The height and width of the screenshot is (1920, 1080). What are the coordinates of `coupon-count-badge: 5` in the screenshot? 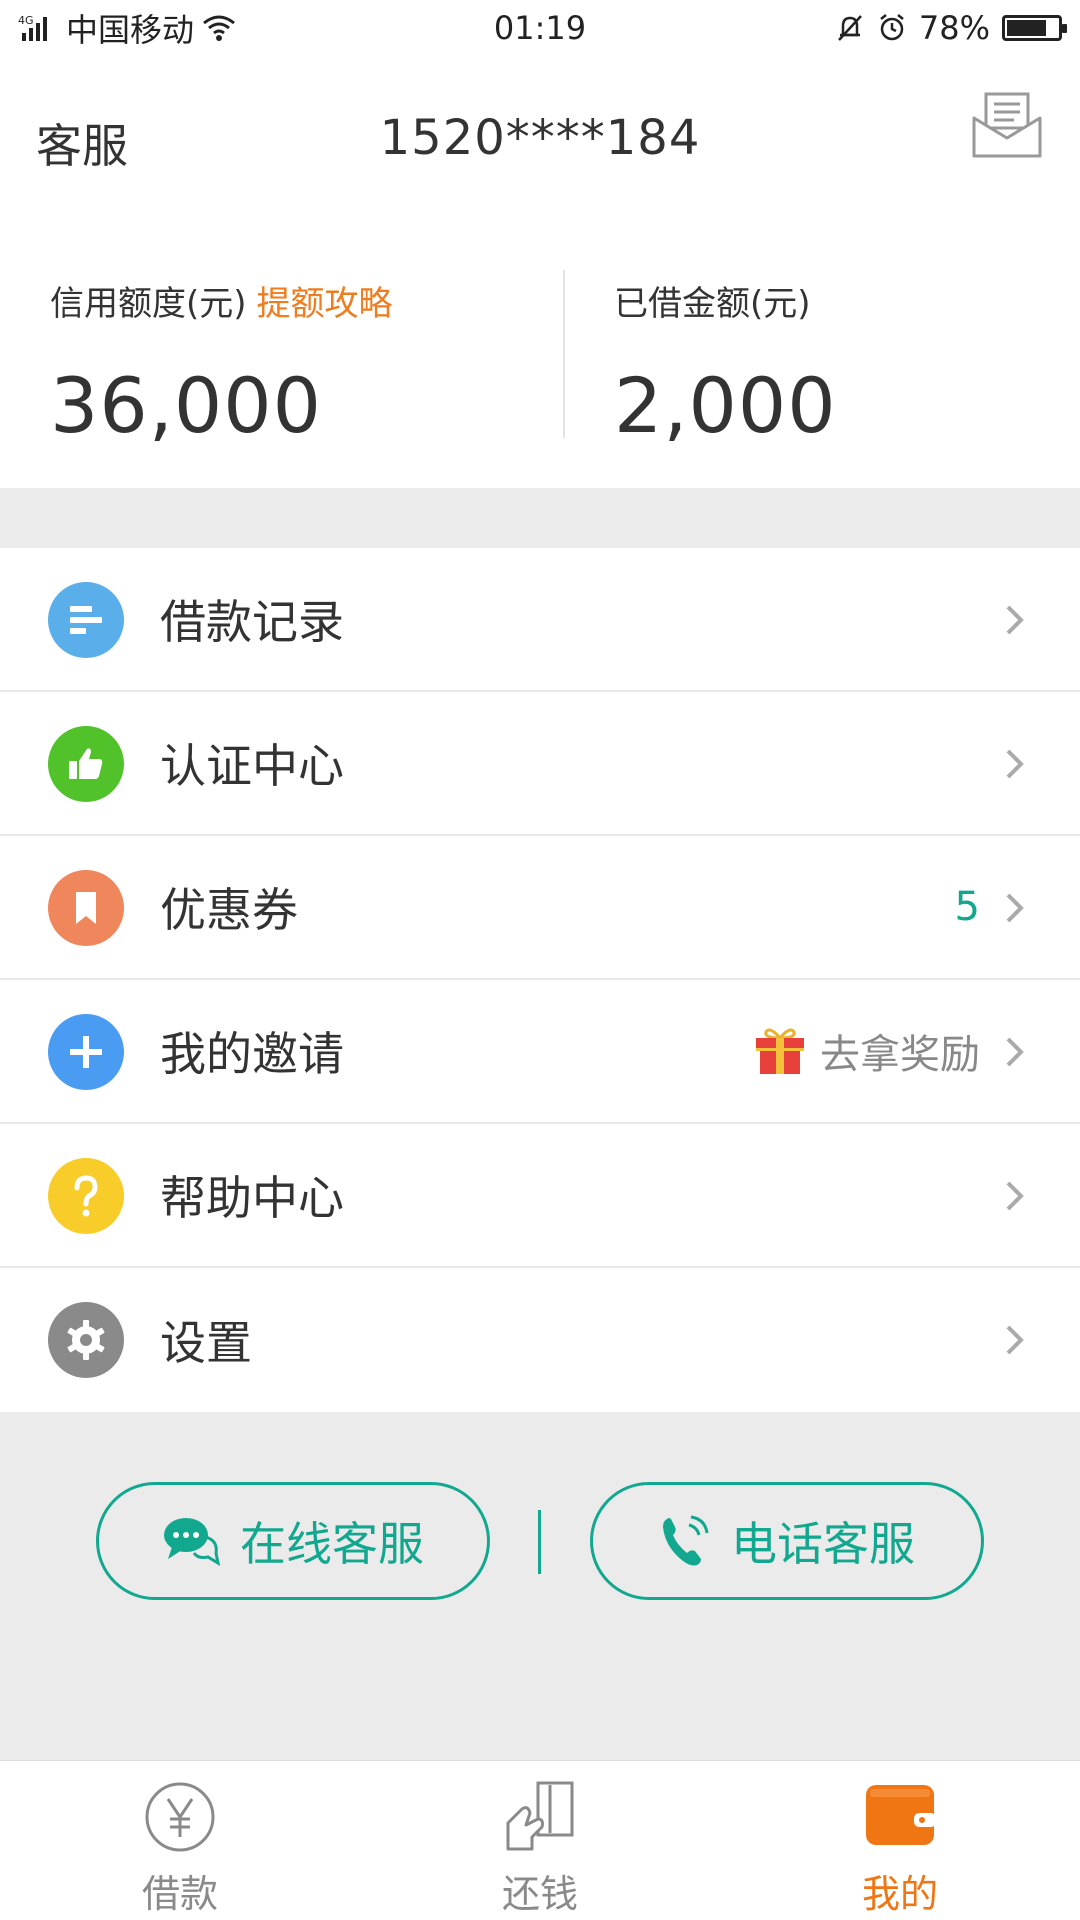 It's located at (967, 907).